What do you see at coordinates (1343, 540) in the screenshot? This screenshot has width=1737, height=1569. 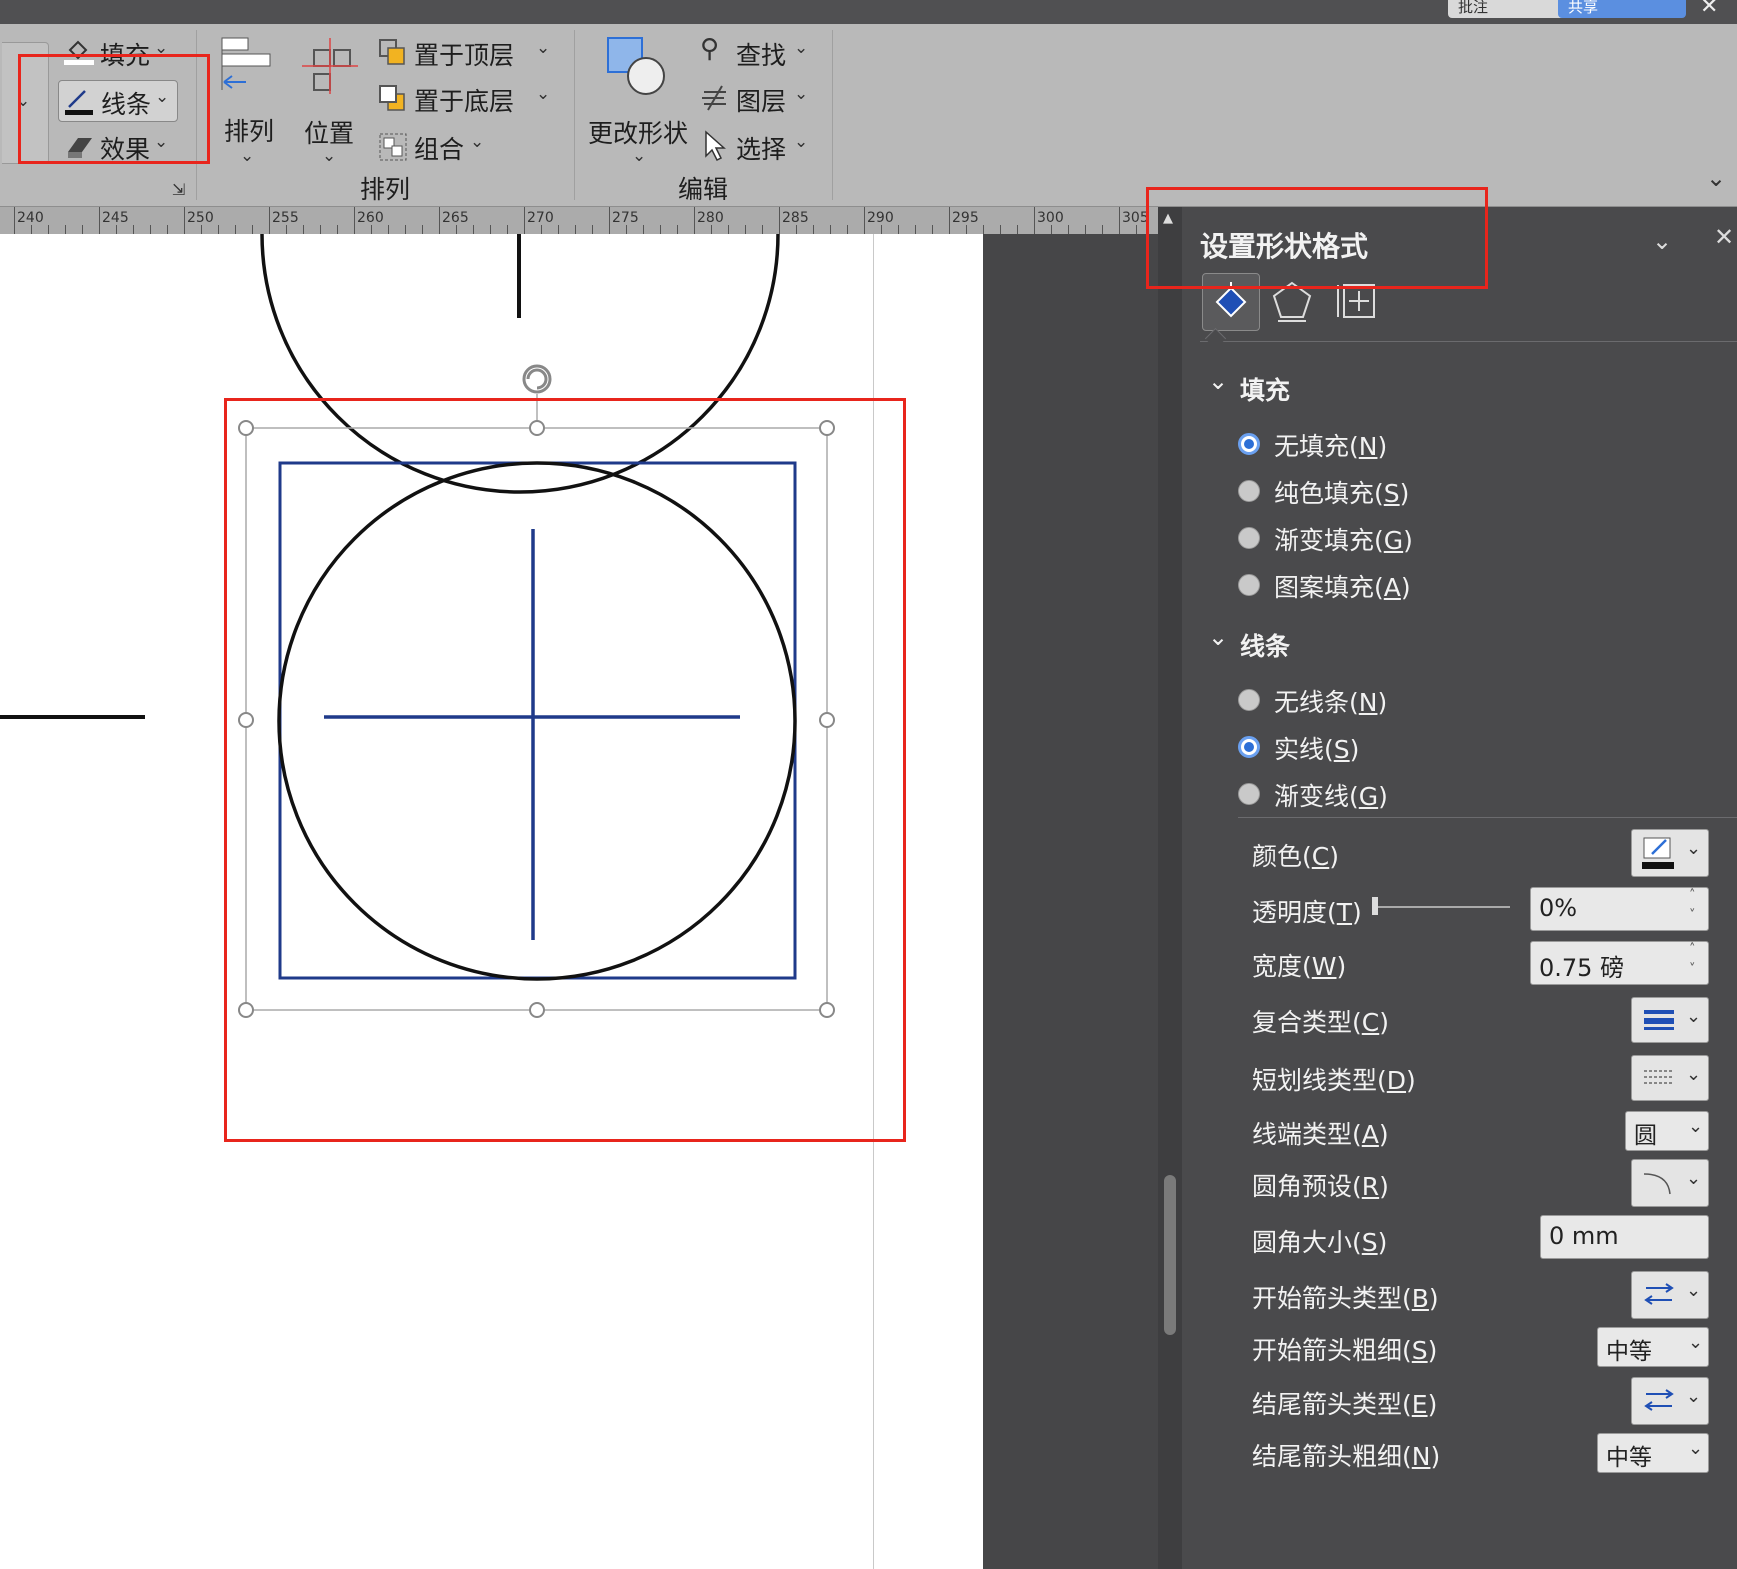 I see `radio-label: 渐变填充(G)` at bounding box center [1343, 540].